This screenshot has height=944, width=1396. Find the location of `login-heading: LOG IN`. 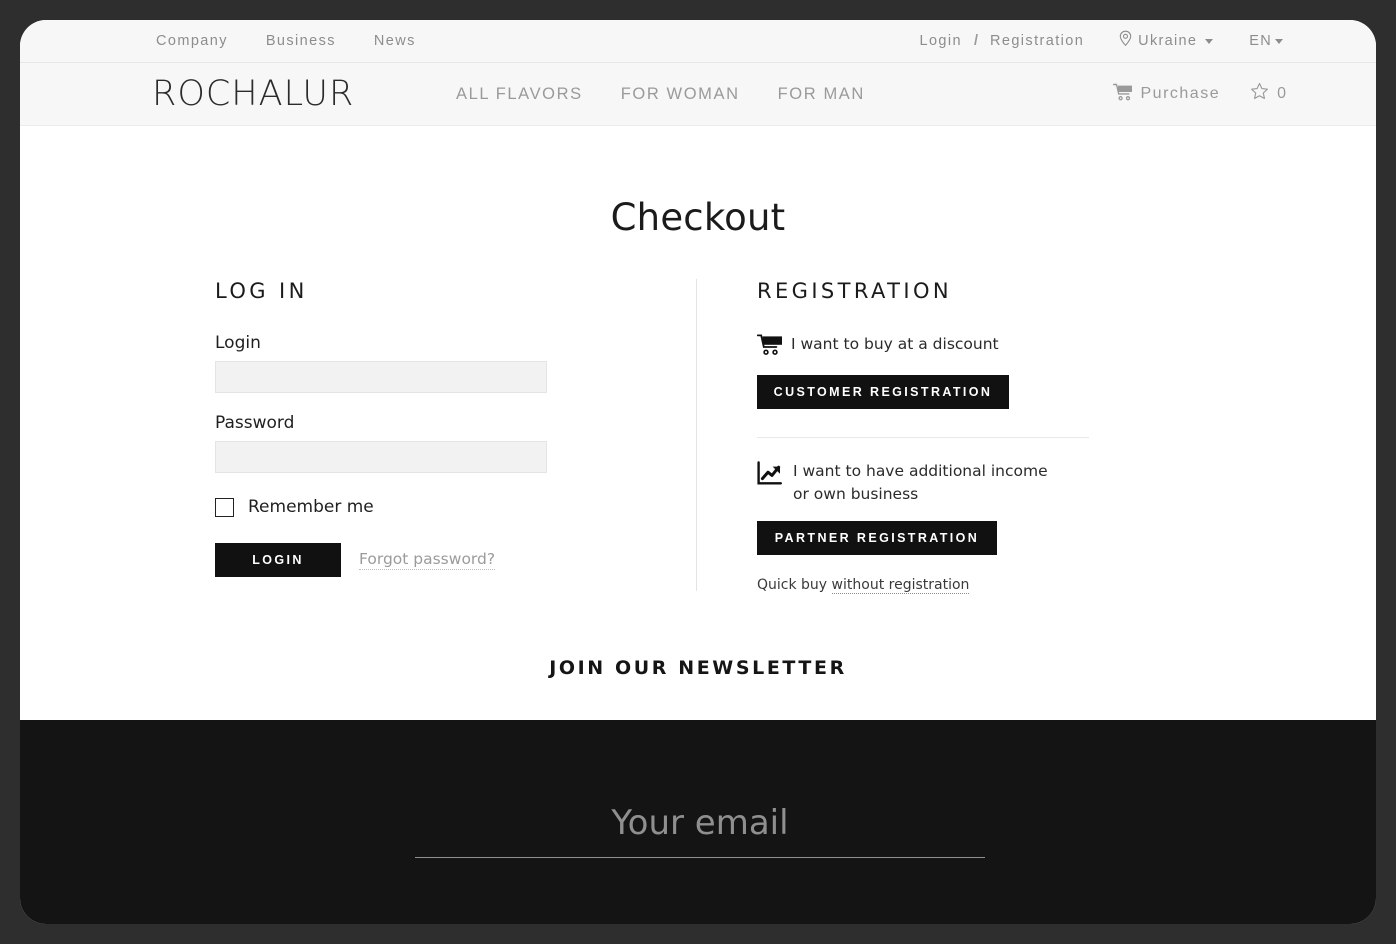

login-heading: LOG IN is located at coordinates (261, 291).